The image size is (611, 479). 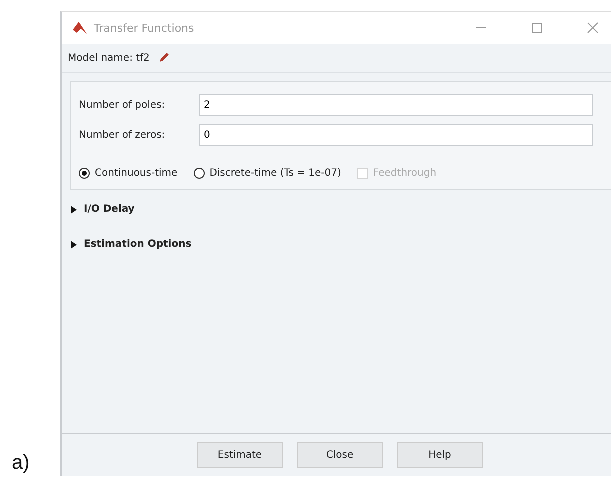 I want to click on dialog-button: Close, so click(x=340, y=455).